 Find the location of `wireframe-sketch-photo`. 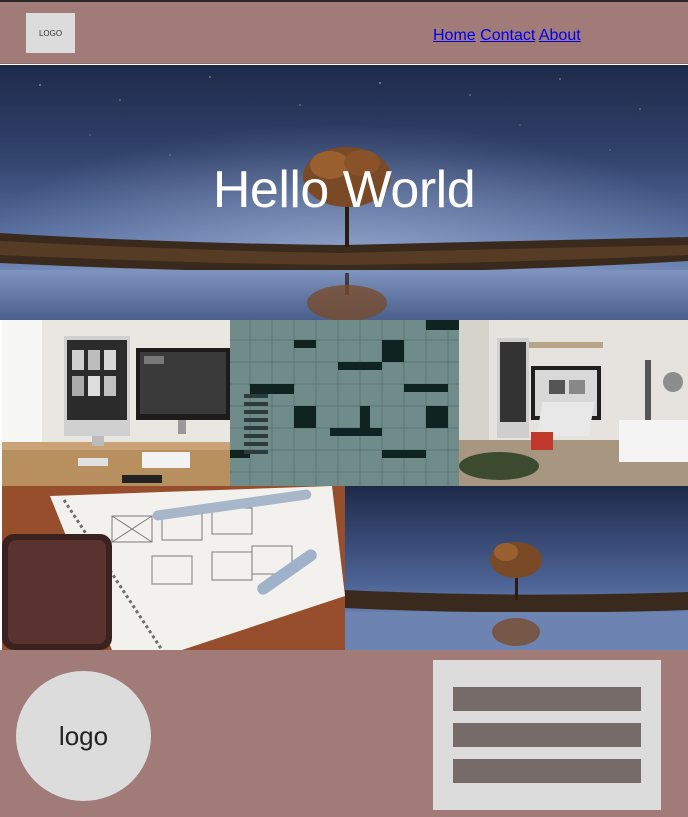

wireframe-sketch-photo is located at coordinates (173, 568).